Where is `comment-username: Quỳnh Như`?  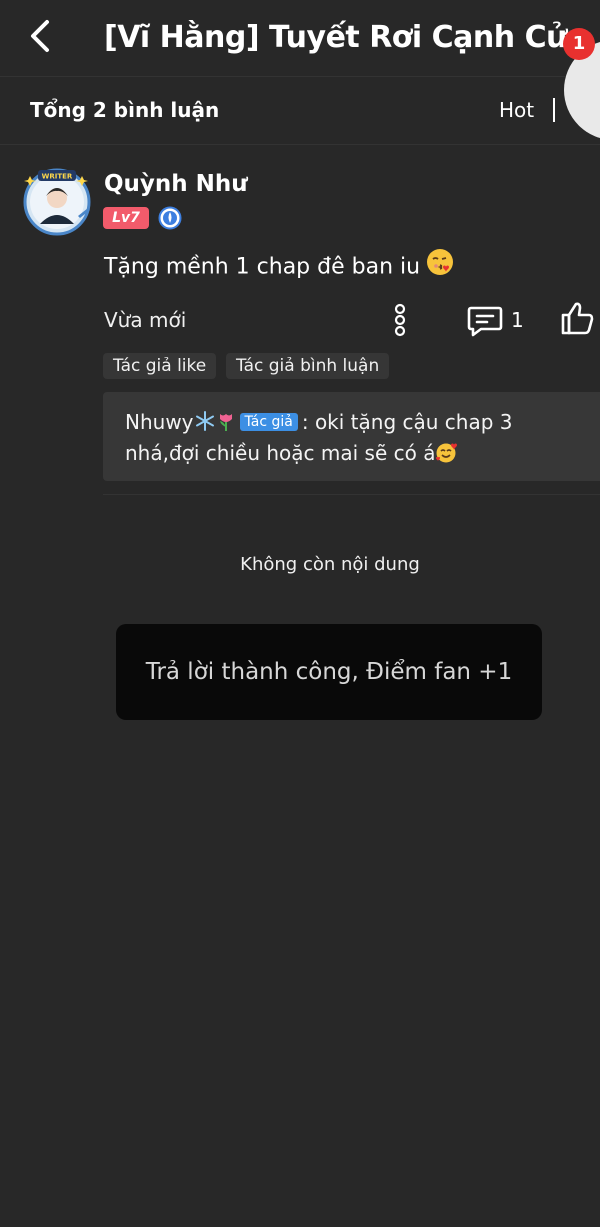 comment-username: Quỳnh Như is located at coordinates (176, 184).